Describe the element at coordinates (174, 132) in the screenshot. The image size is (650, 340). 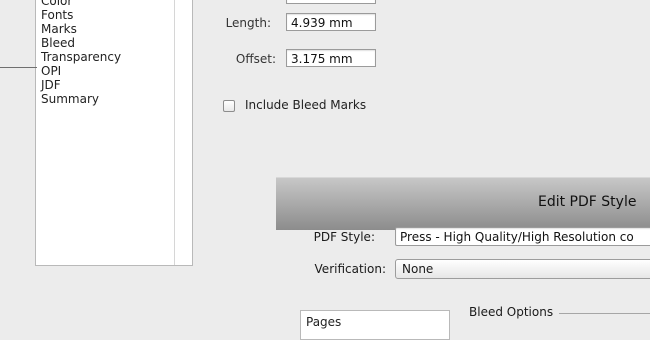
I see `list-divider` at that location.